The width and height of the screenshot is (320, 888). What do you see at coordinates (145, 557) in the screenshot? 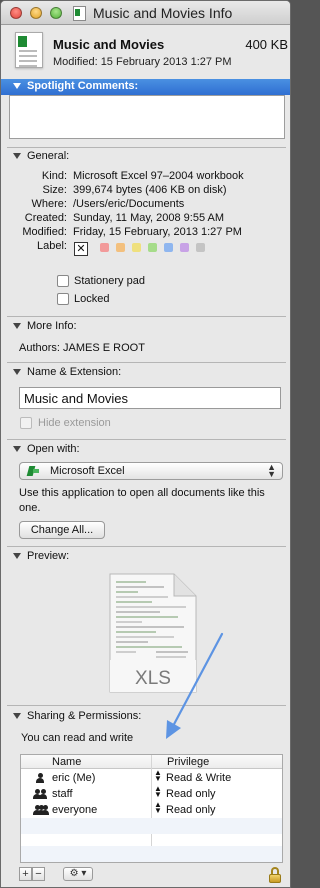
I see `preview-section-header: Preview:` at bounding box center [145, 557].